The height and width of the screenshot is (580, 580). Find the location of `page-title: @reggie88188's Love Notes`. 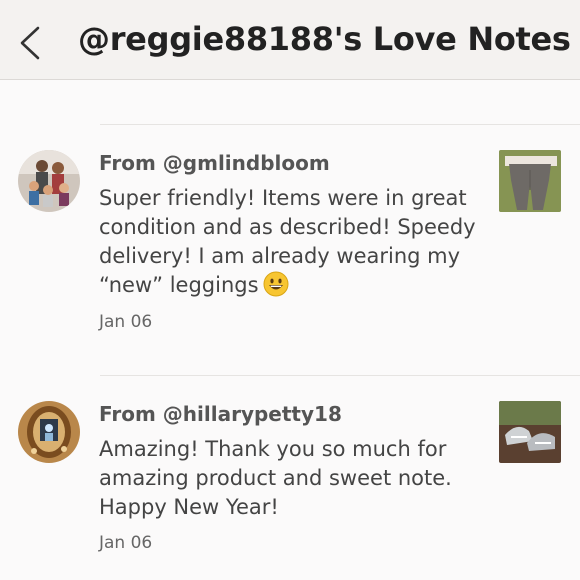

page-title: @reggie88188's Love Notes is located at coordinates (324, 39).